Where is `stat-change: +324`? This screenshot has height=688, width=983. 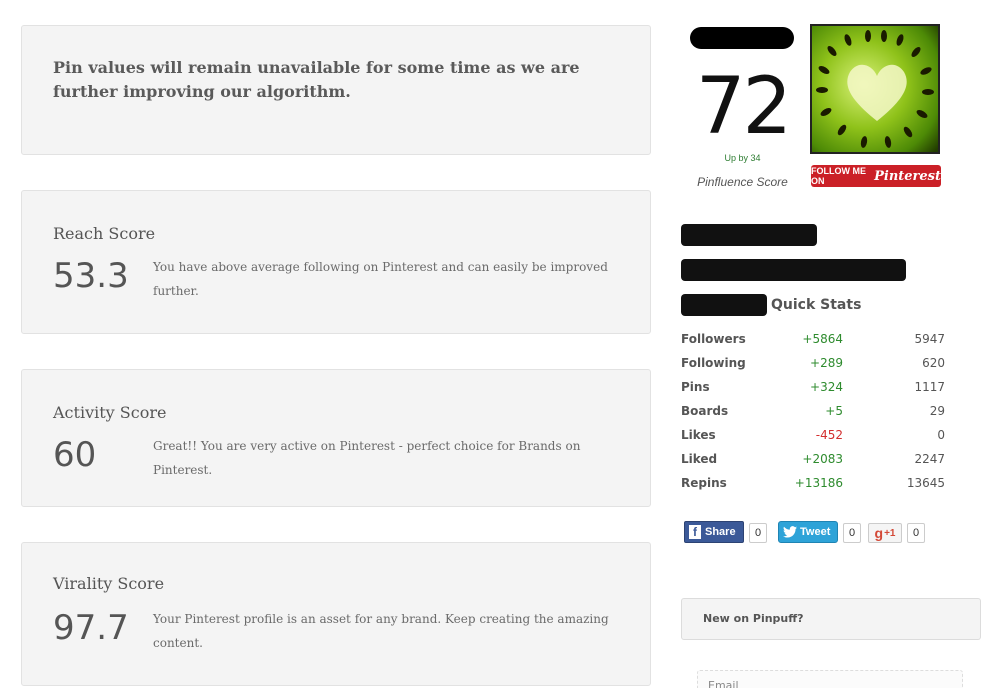 stat-change: +324 is located at coordinates (826, 387).